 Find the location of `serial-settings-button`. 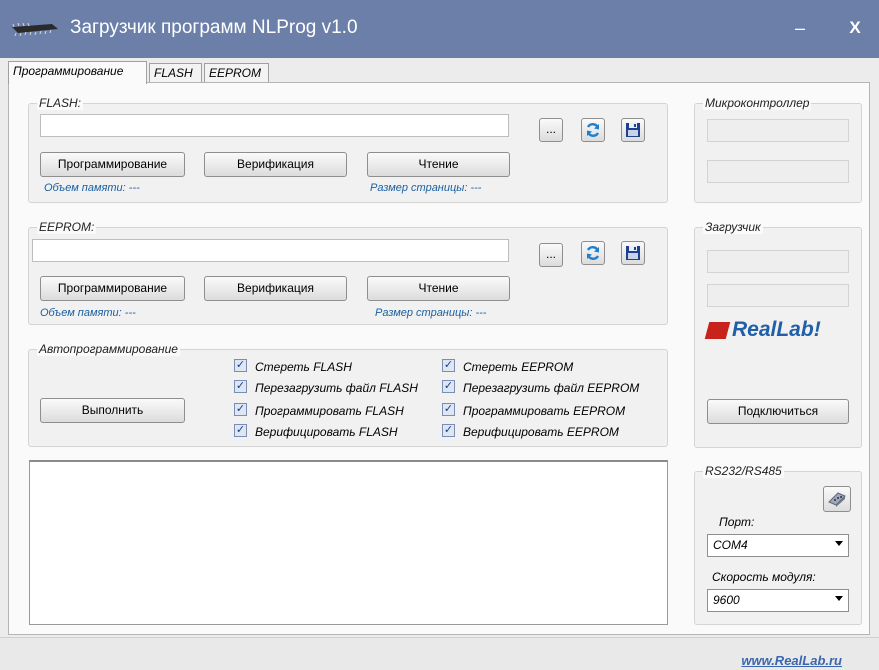

serial-settings-button is located at coordinates (837, 499).